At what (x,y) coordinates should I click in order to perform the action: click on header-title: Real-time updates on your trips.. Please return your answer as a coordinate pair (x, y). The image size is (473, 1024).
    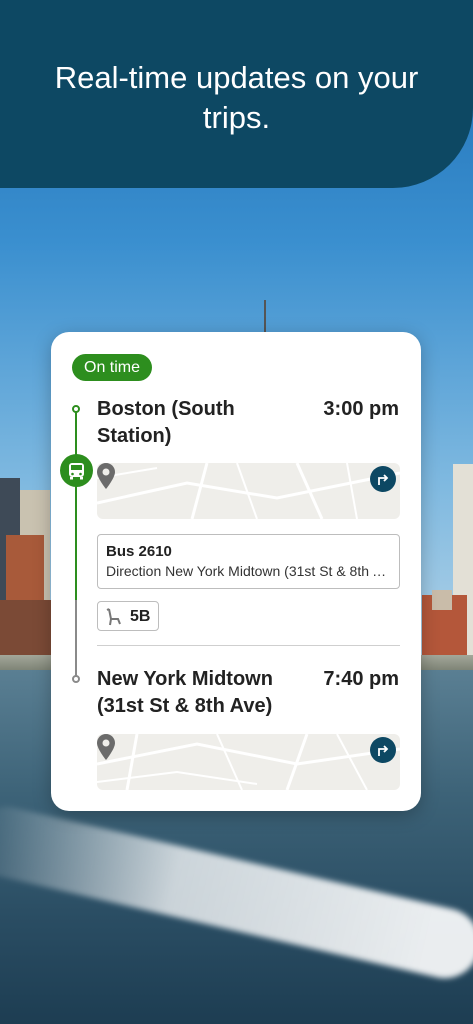
    Looking at the image, I should click on (236, 97).